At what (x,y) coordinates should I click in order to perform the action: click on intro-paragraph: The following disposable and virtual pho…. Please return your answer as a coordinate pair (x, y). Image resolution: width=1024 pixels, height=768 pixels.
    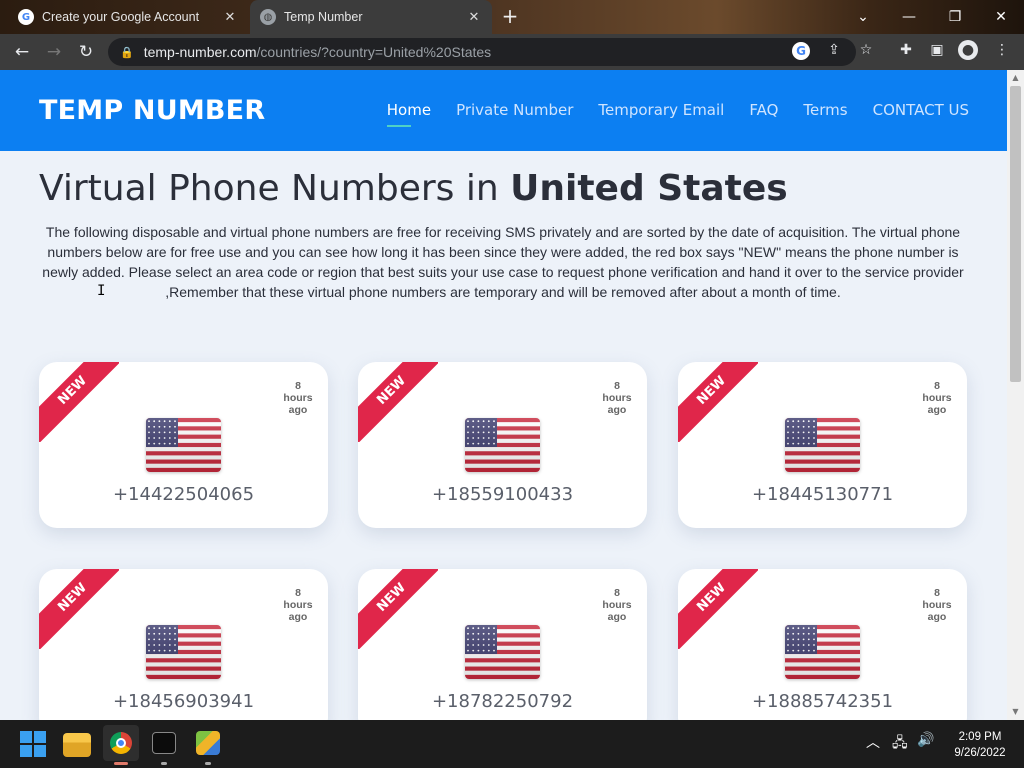
    Looking at the image, I should click on (503, 262).